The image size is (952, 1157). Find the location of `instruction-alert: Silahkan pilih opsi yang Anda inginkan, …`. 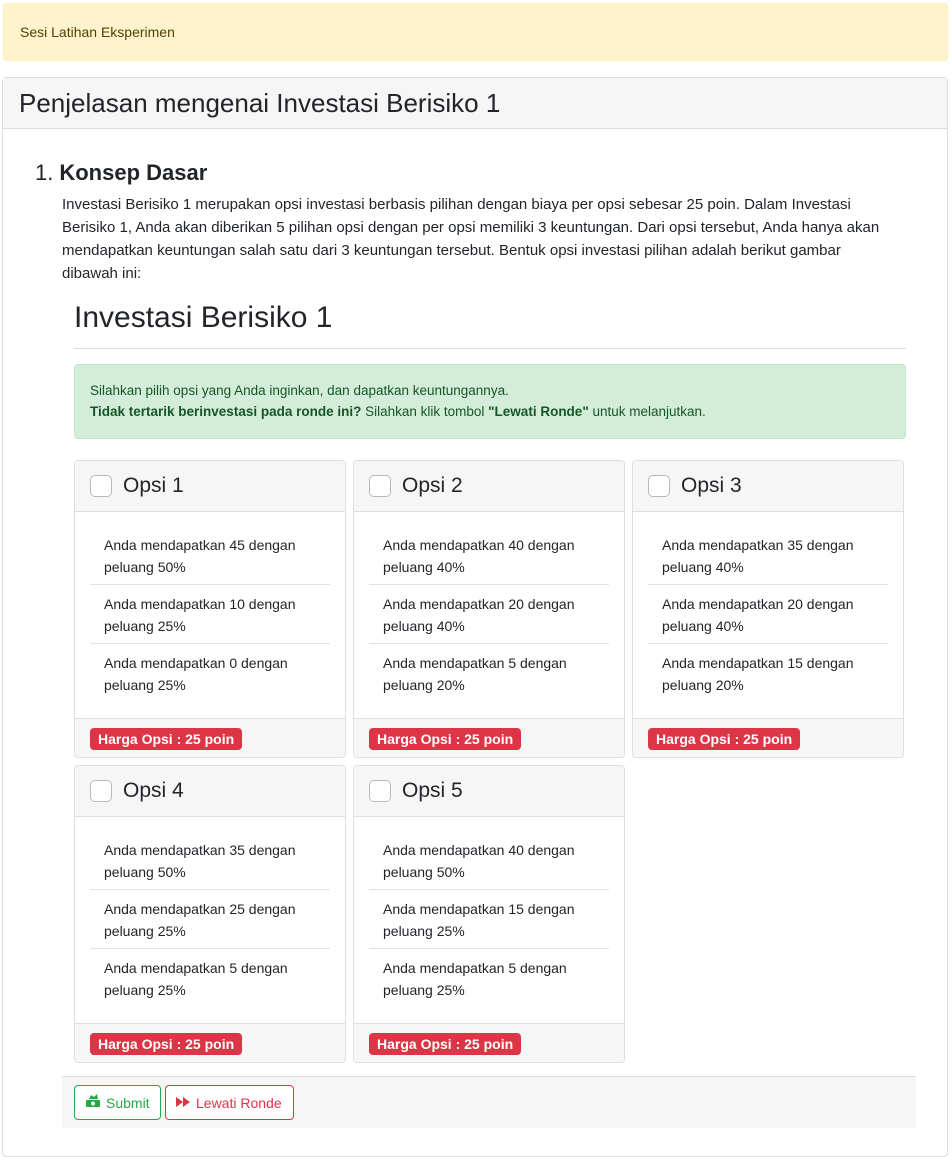

instruction-alert: Silahkan pilih opsi yang Anda inginkan, … is located at coordinates (490, 401).